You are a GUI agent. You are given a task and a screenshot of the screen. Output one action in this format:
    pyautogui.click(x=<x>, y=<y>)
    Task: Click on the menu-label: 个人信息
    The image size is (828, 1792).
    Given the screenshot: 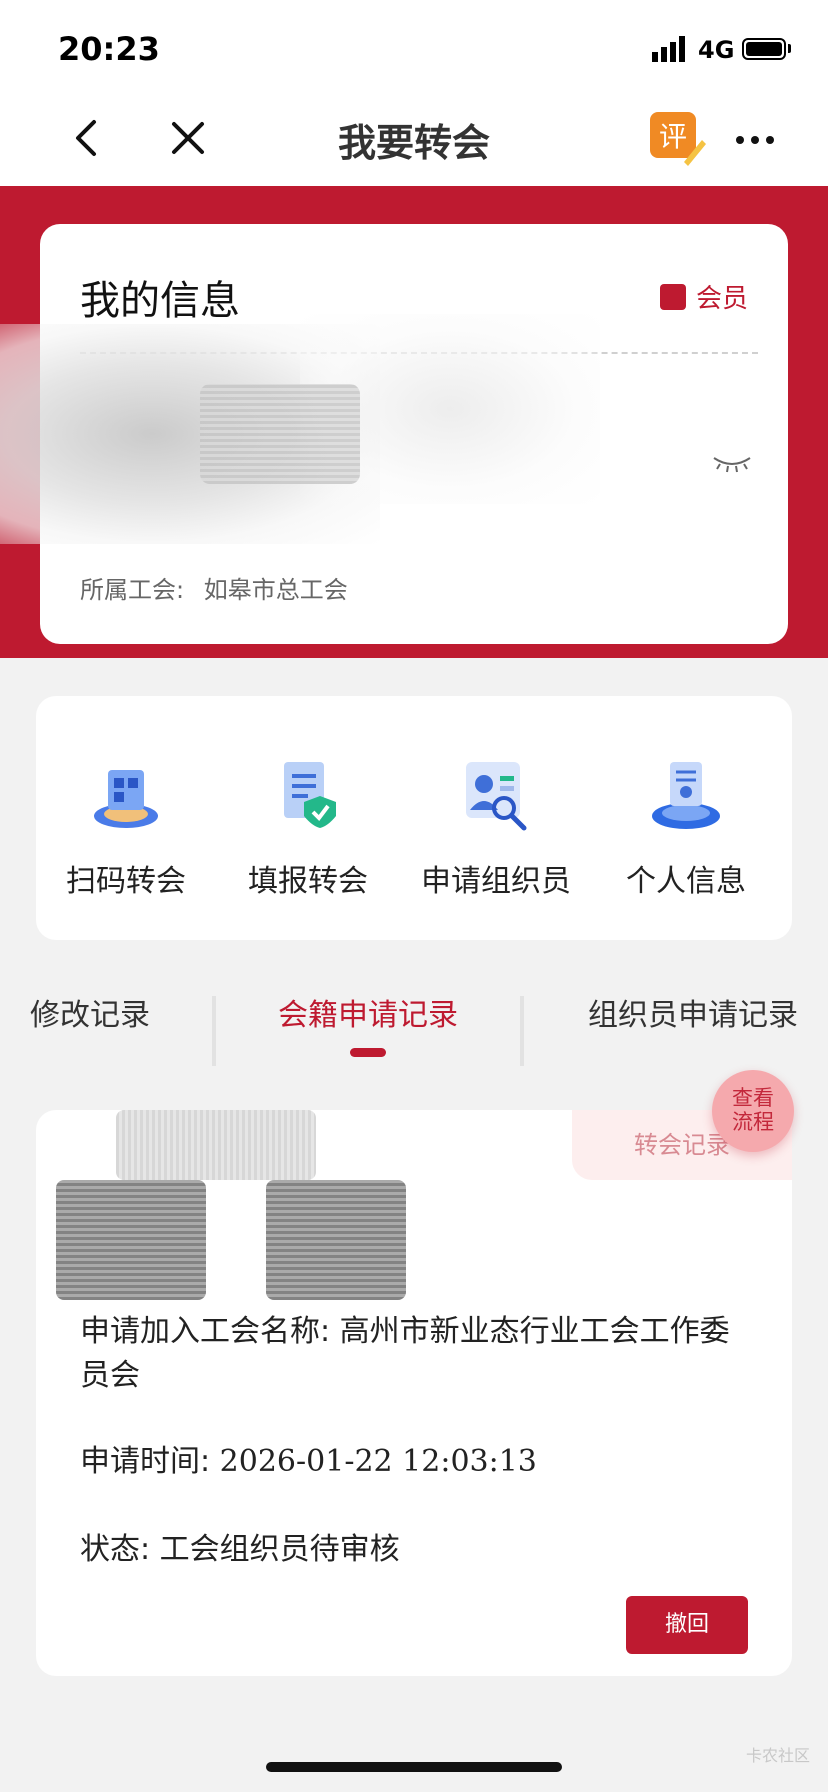 What is the action you would take?
    pyautogui.click(x=686, y=881)
    